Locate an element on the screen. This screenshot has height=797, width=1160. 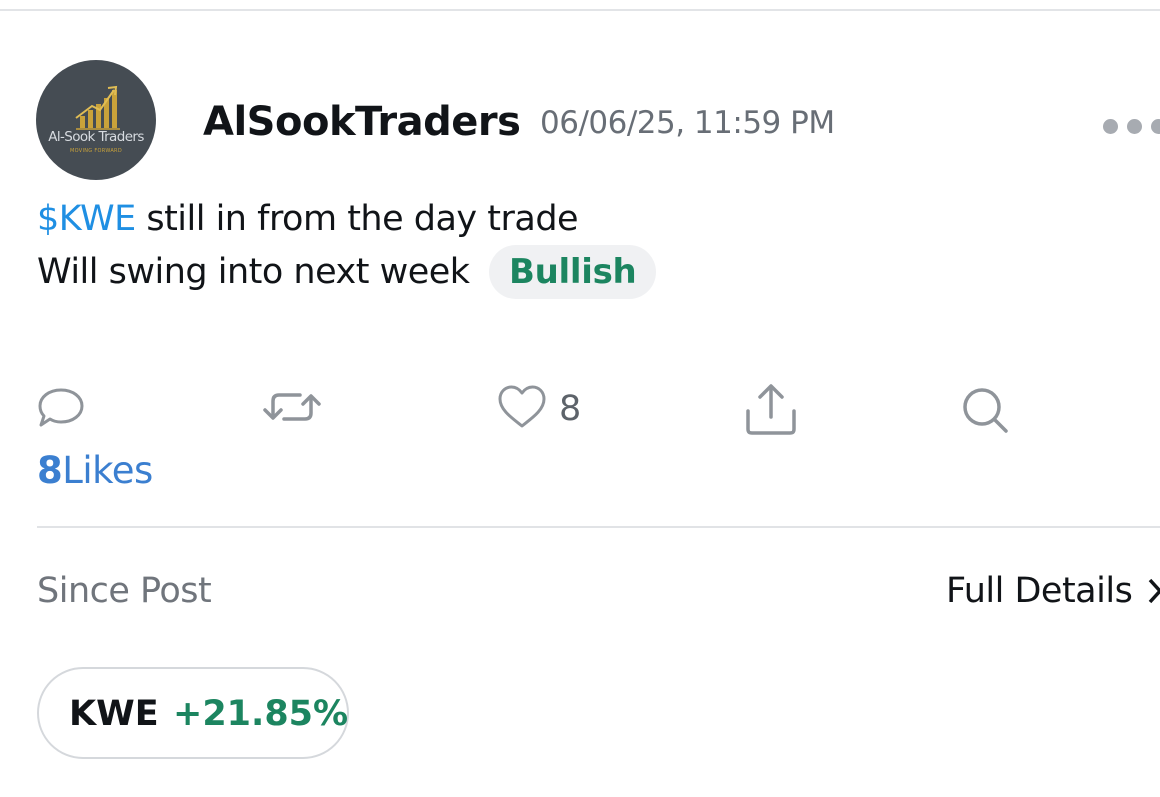
like-button is located at coordinates (522, 409).